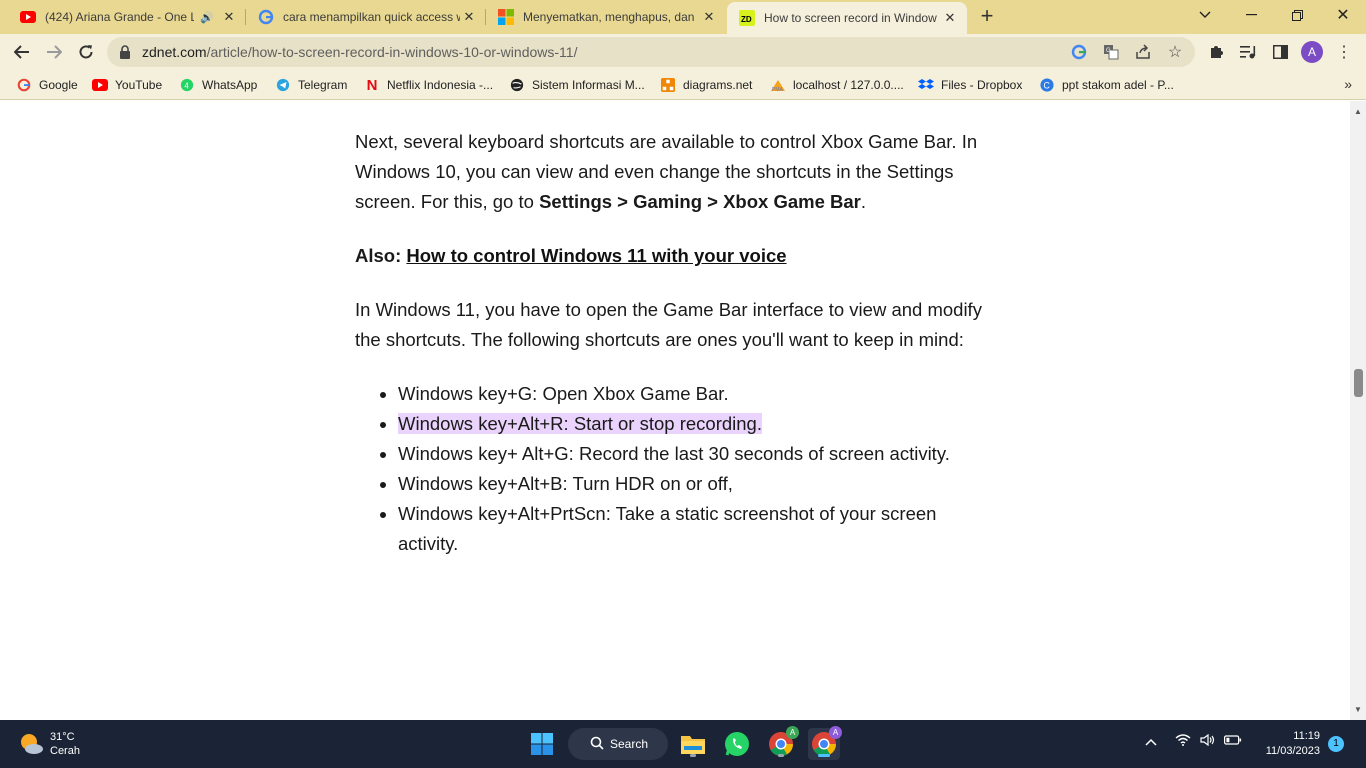  What do you see at coordinates (49, 744) in the screenshot?
I see `weather-widget: 31°C Cerah` at bounding box center [49, 744].